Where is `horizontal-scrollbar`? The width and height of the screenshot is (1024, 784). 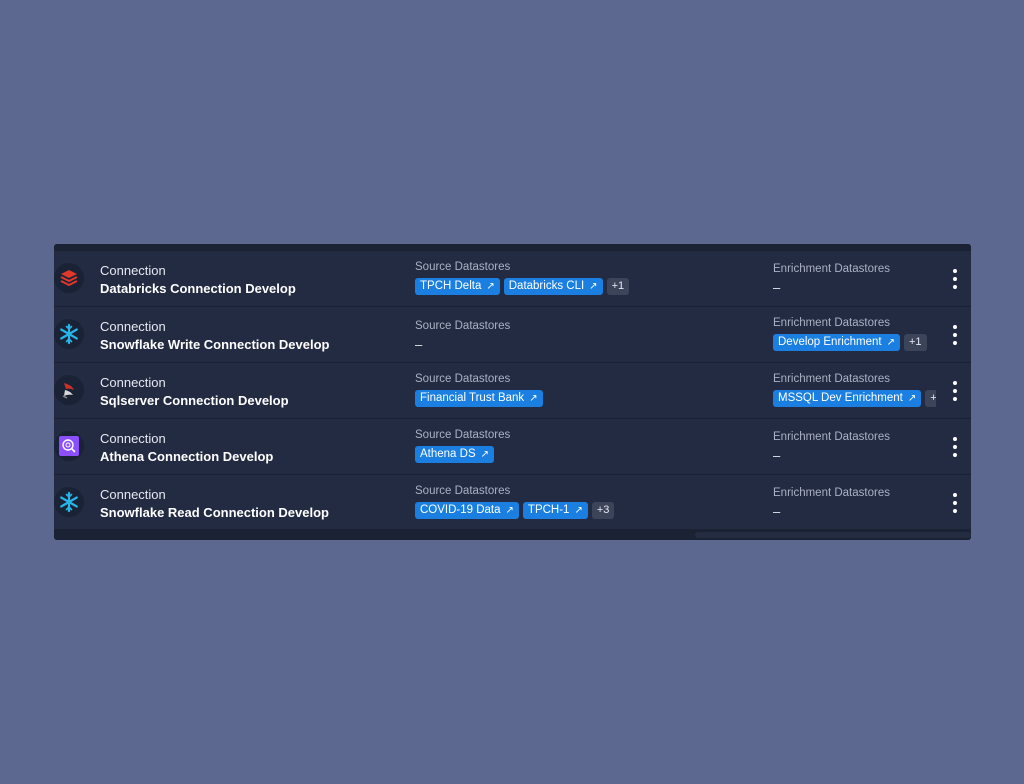
horizontal-scrollbar is located at coordinates (512, 534).